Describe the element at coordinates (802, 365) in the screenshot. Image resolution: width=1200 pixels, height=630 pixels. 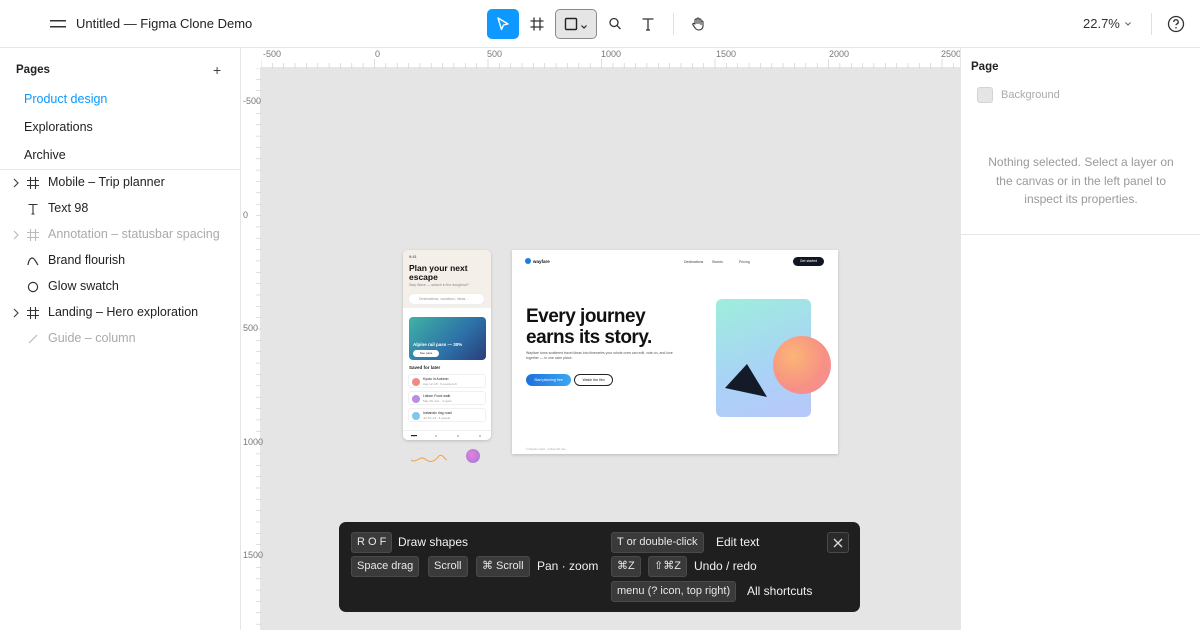
I see `hero-art-circle` at that location.